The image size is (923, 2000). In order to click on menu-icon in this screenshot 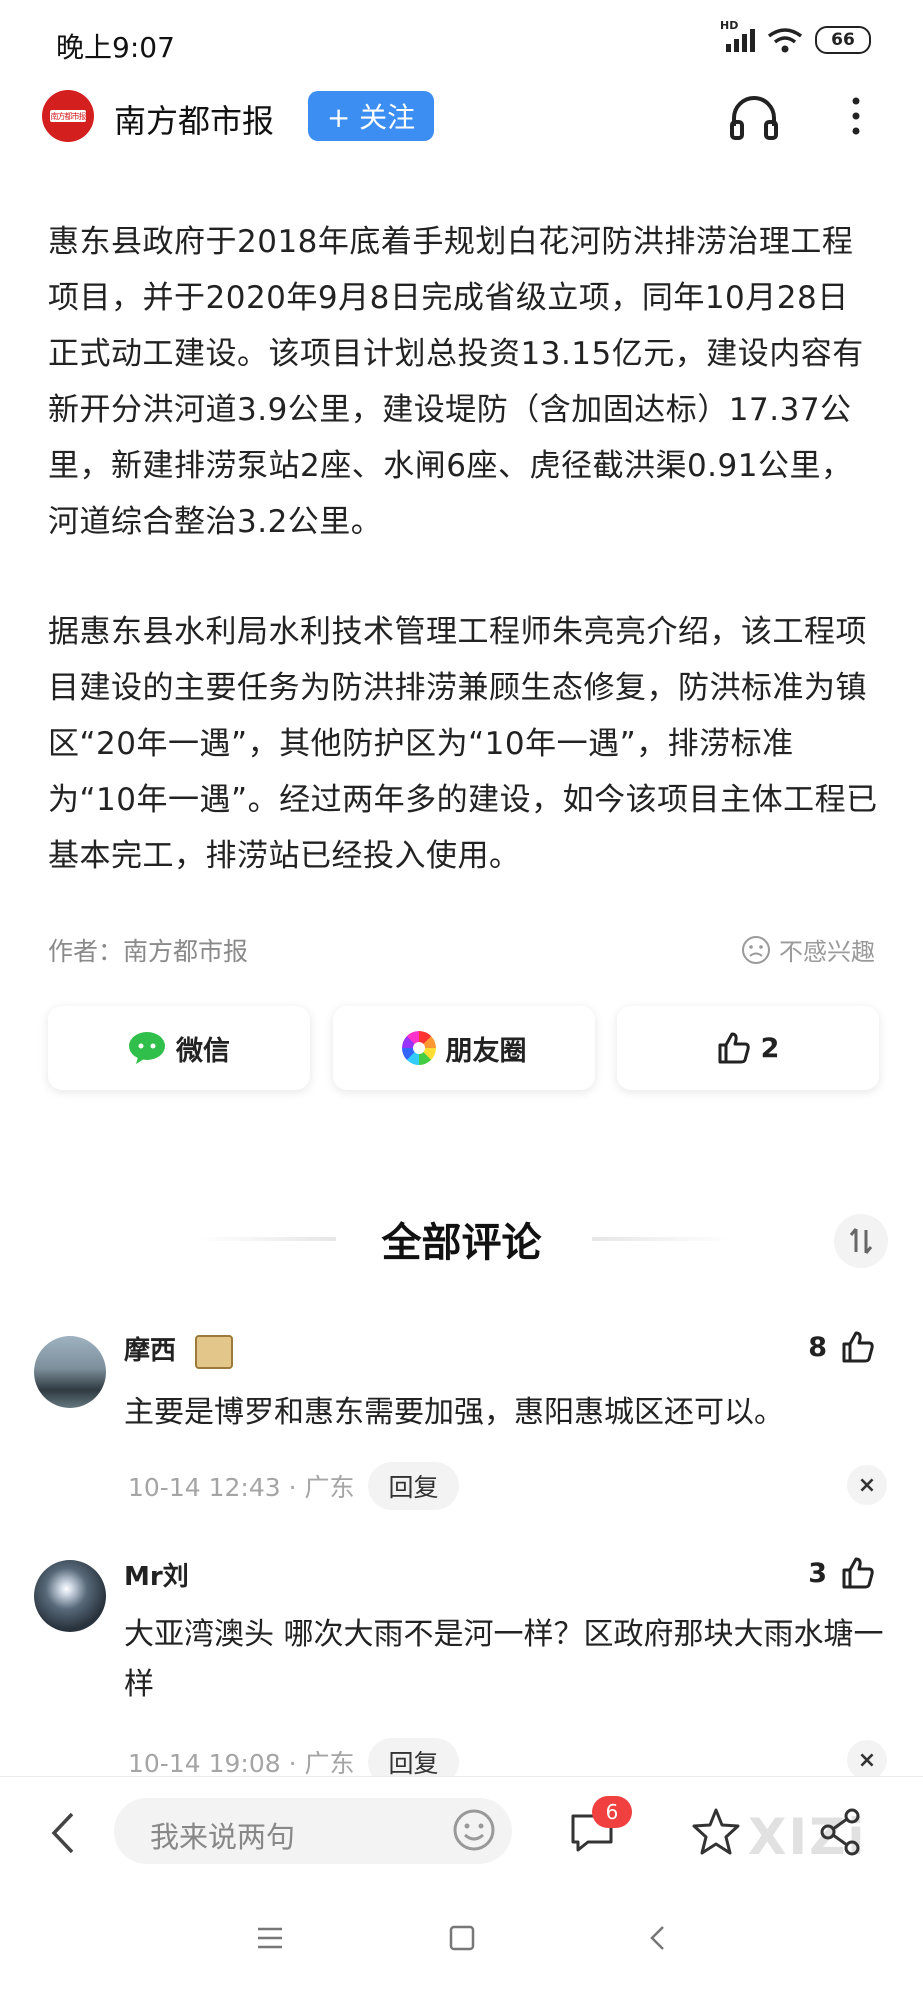, I will do `click(270, 1938)`.